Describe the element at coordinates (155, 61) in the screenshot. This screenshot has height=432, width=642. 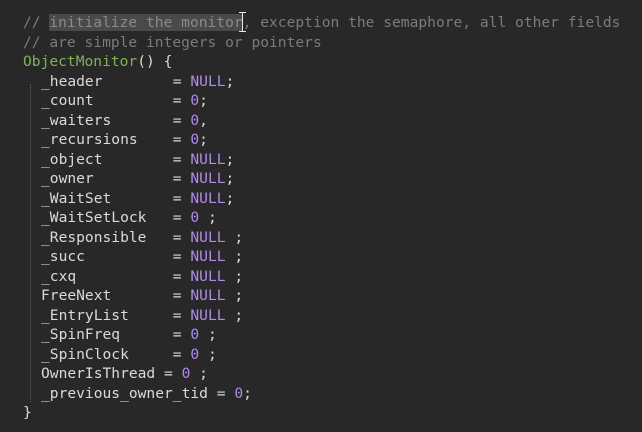
I see `constructor-params: () {` at that location.